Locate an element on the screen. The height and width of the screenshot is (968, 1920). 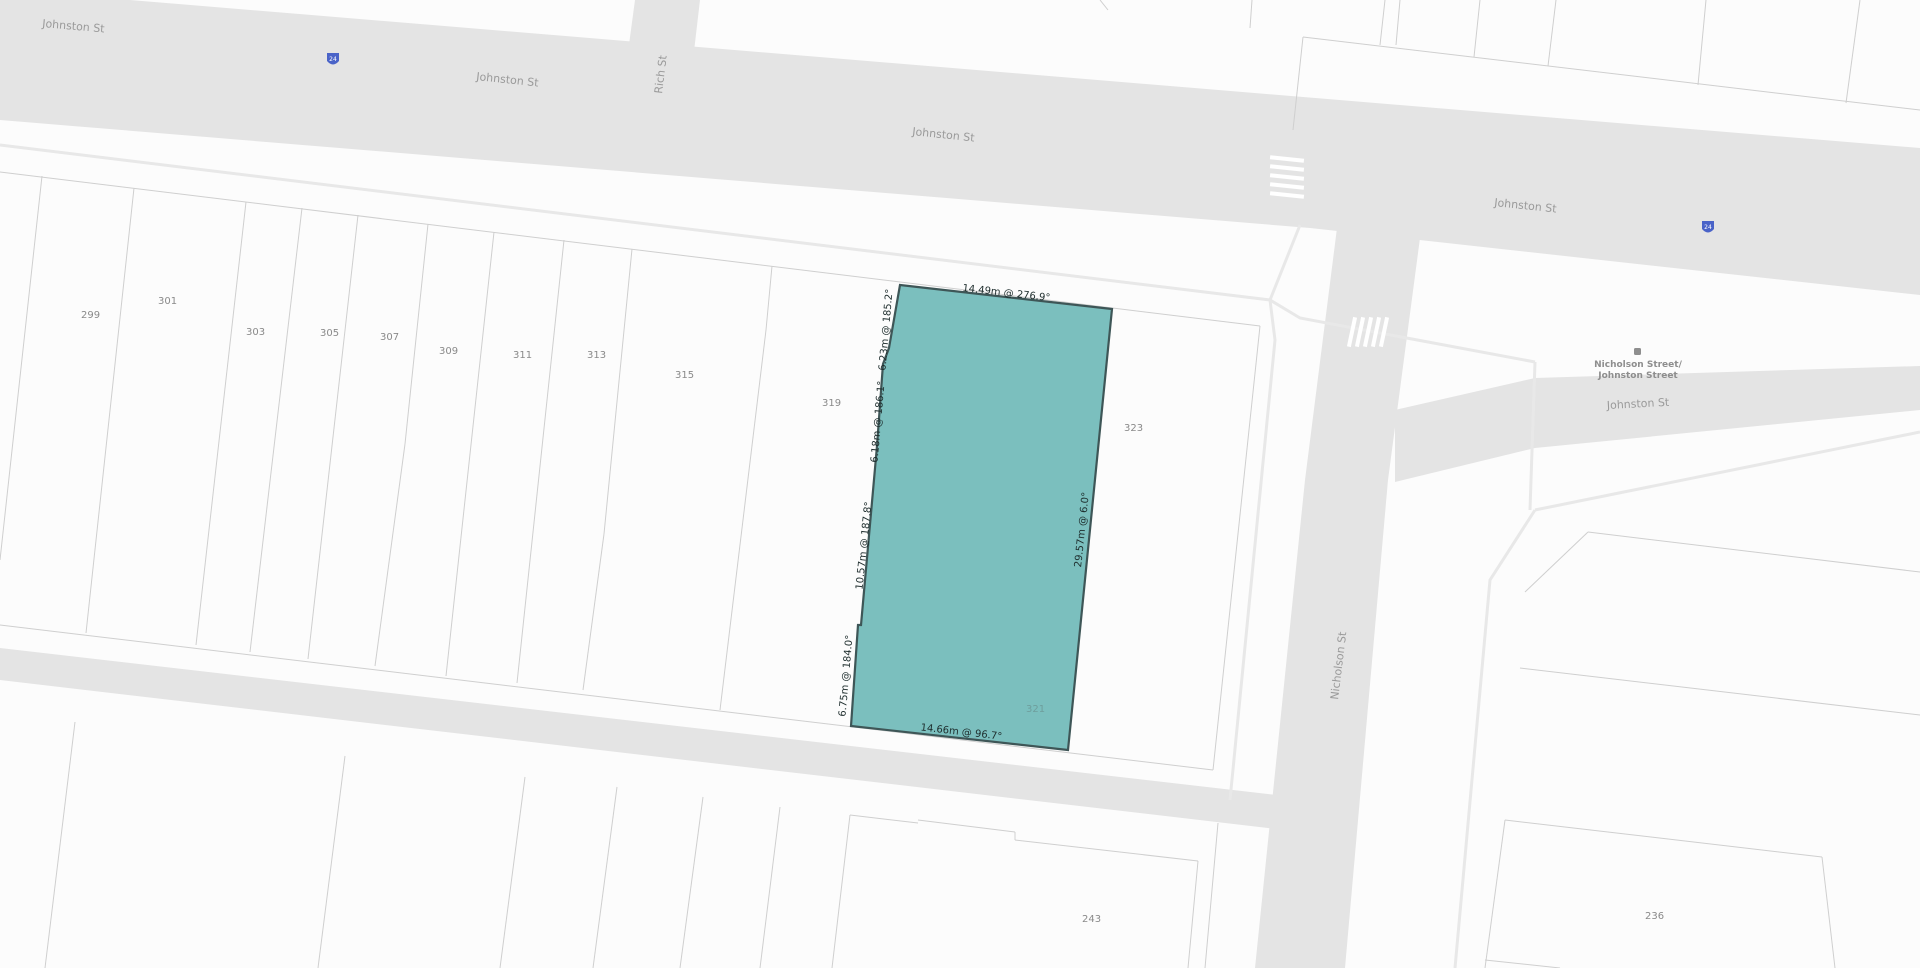
tram-stop-name-line2: Johnston Street is located at coordinates (1637, 376).